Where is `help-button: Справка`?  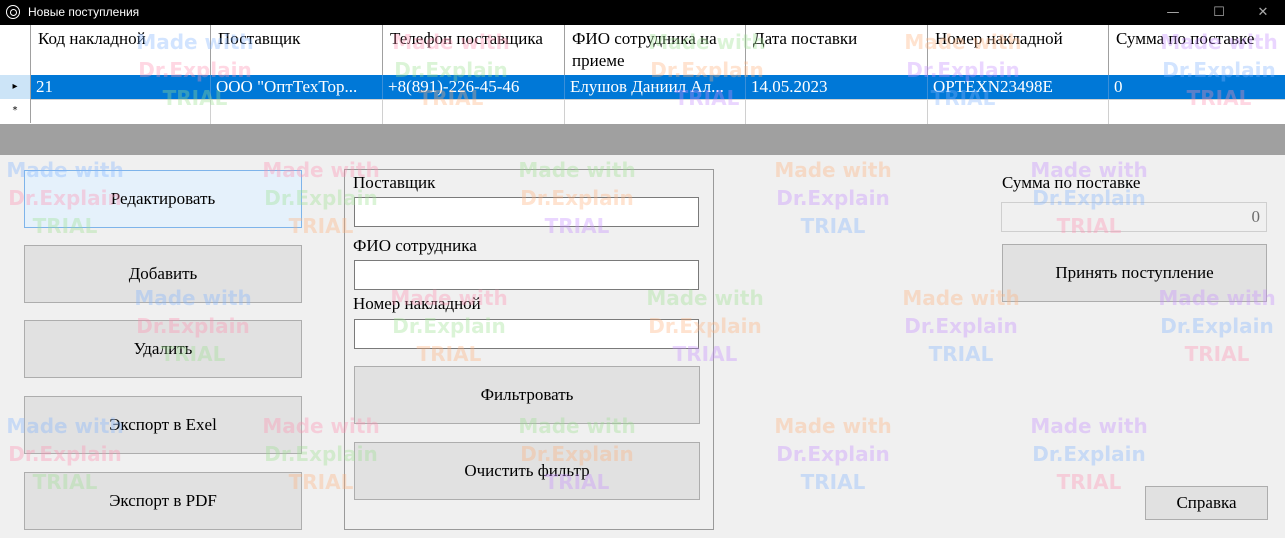
help-button: Справка is located at coordinates (1206, 503).